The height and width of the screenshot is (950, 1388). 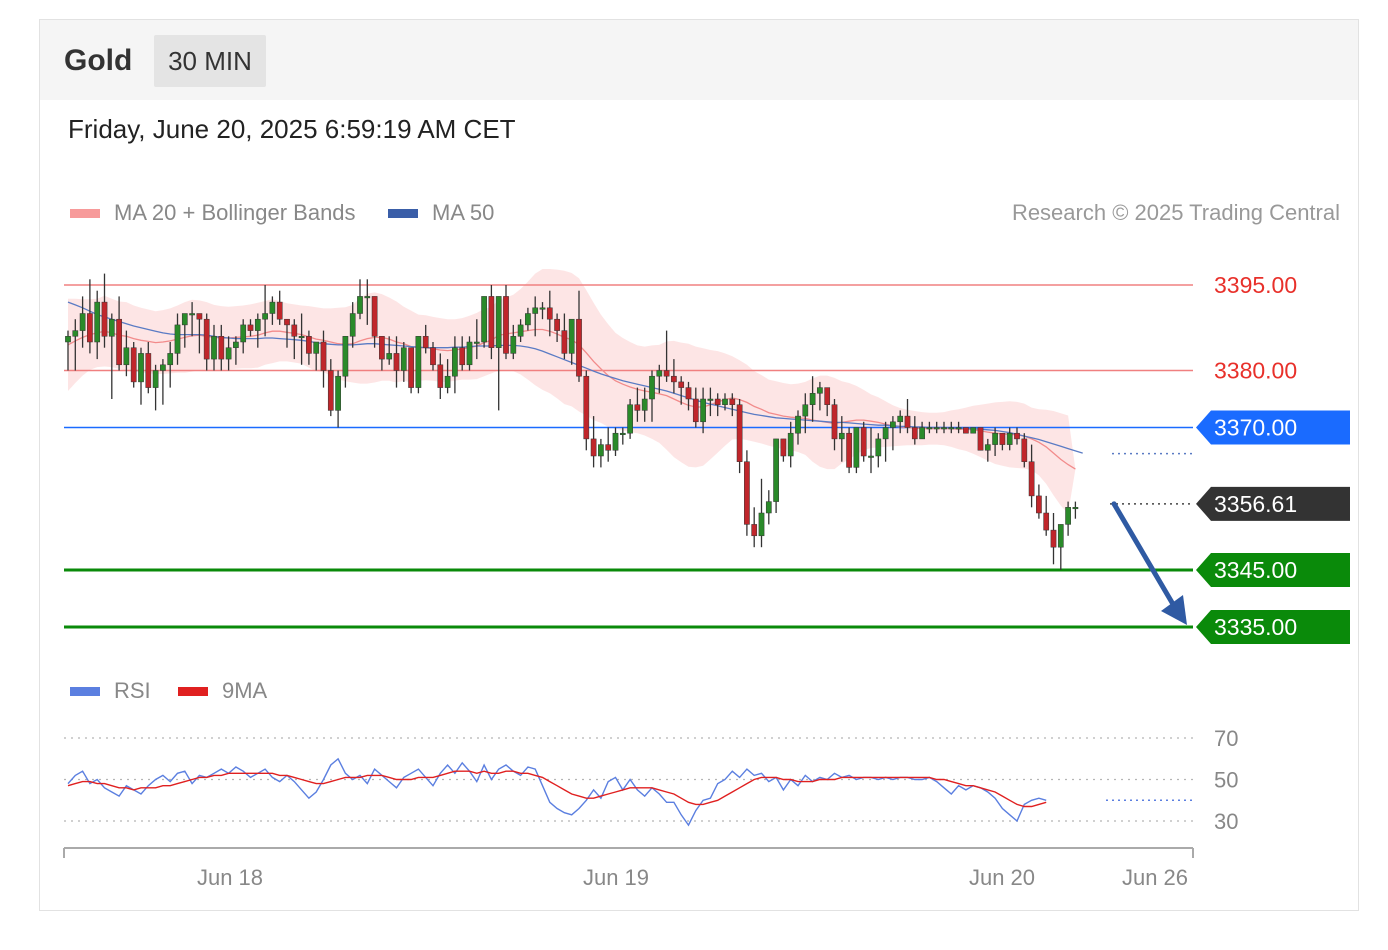 What do you see at coordinates (1002, 877) in the screenshot?
I see `time-axis-label: Jun 20` at bounding box center [1002, 877].